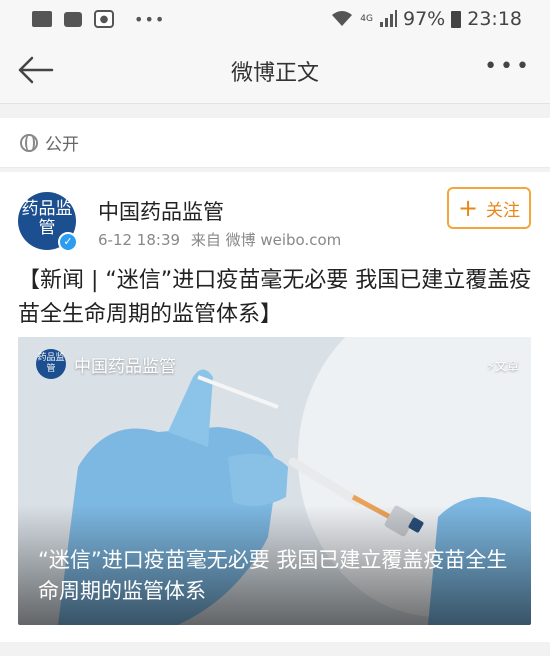 The width and height of the screenshot is (550, 656). What do you see at coordinates (51, 364) in the screenshot?
I see `card-source-avatar: 药品监管` at bounding box center [51, 364].